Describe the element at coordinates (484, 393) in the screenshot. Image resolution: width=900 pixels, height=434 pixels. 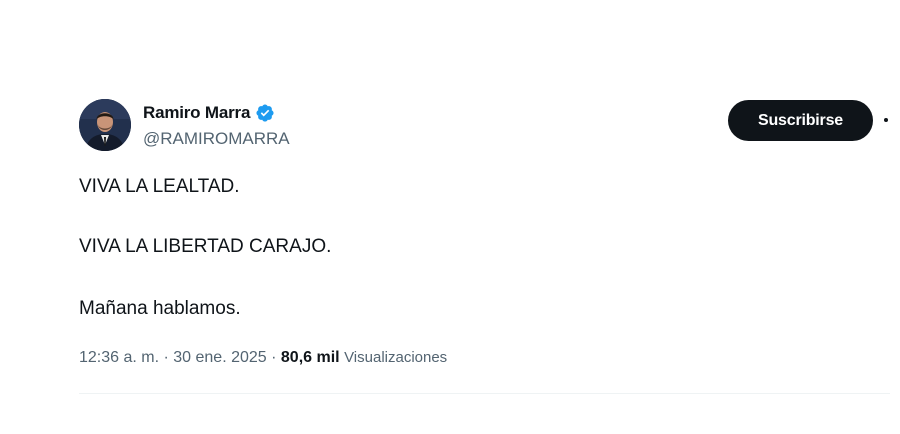
I see `divider` at that location.